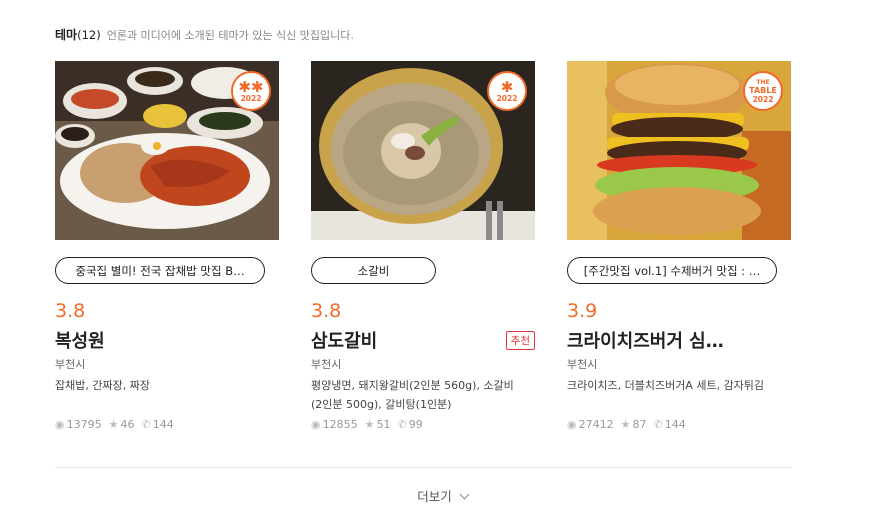 This screenshot has height=526, width=885. I want to click on call-count: 99, so click(415, 424).